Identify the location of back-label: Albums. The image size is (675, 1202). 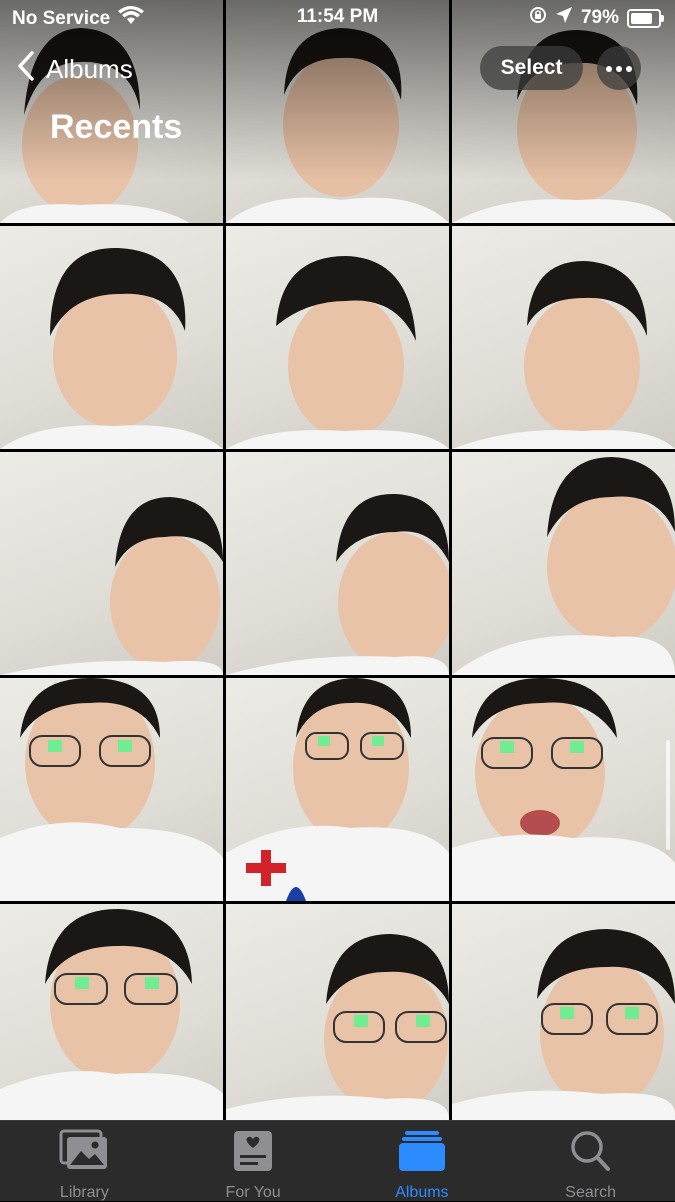
(89, 69).